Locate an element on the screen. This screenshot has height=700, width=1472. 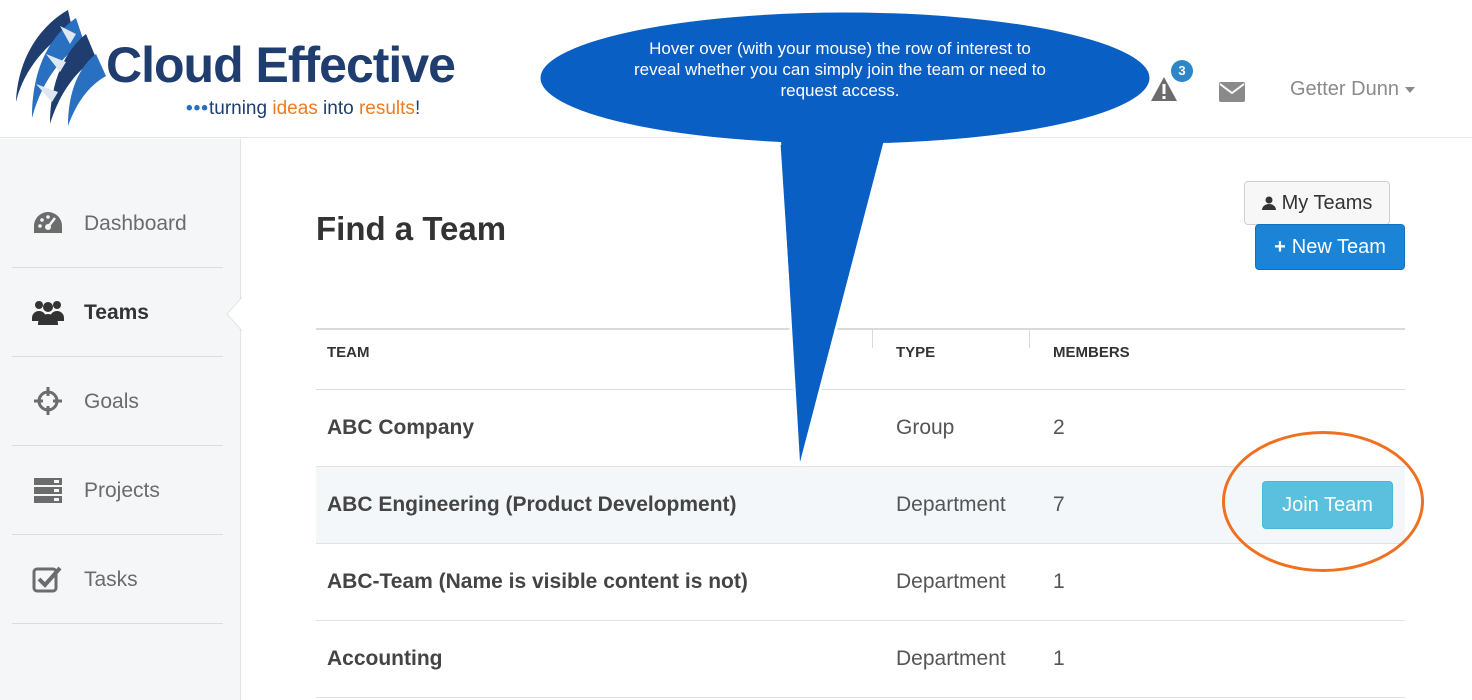
envelope-icon is located at coordinates (1232, 92).